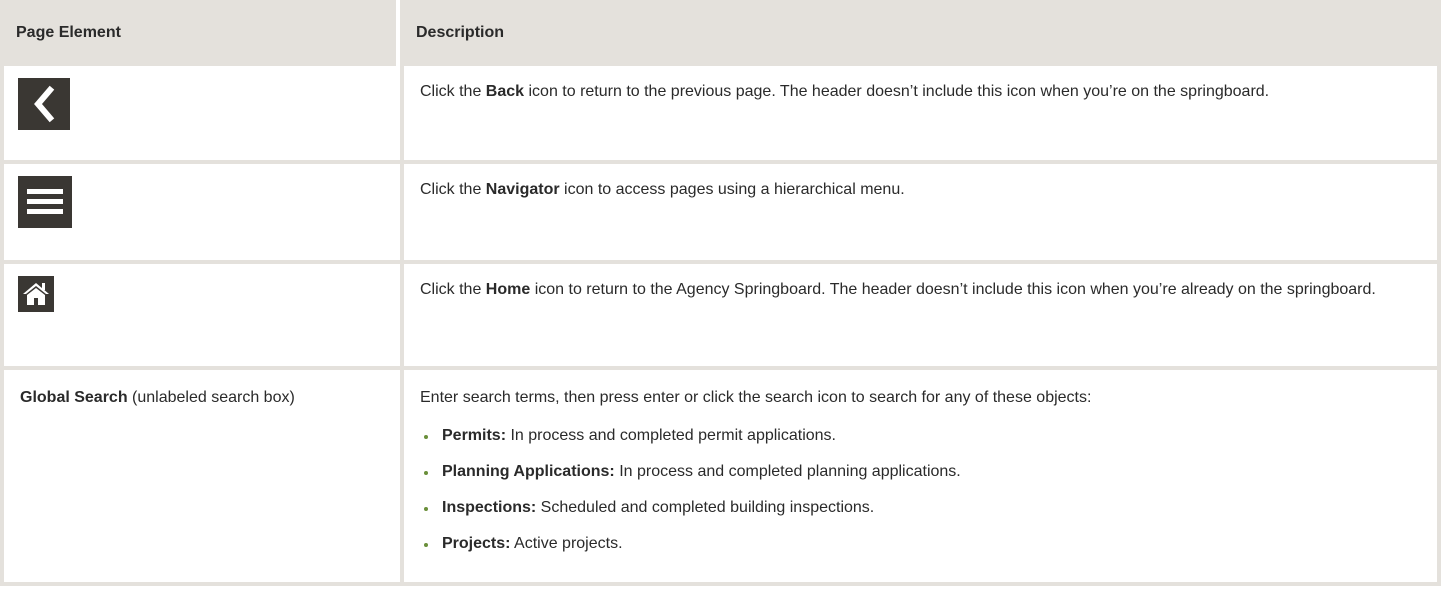 This screenshot has width=1441, height=602. I want to click on home-icon, so click(36, 294).